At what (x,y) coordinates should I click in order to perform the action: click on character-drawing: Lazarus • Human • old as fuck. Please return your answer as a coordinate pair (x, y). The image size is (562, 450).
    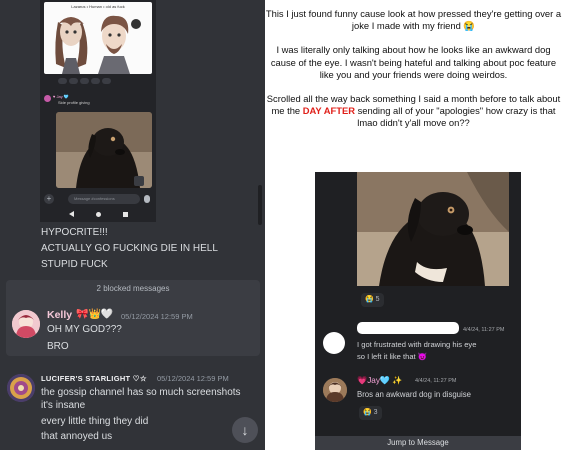
    Looking at the image, I should click on (98, 38).